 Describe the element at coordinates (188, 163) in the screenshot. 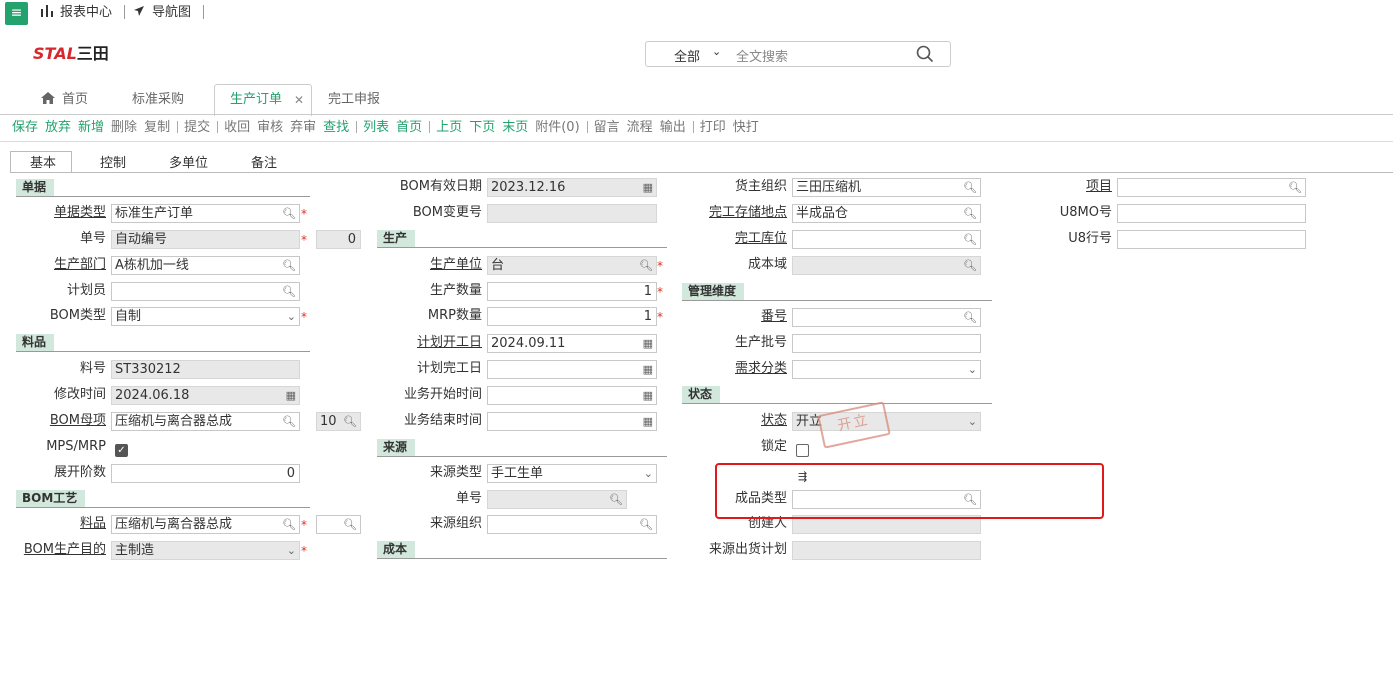

I see `form-tab-multi-unit: 多单位` at that location.